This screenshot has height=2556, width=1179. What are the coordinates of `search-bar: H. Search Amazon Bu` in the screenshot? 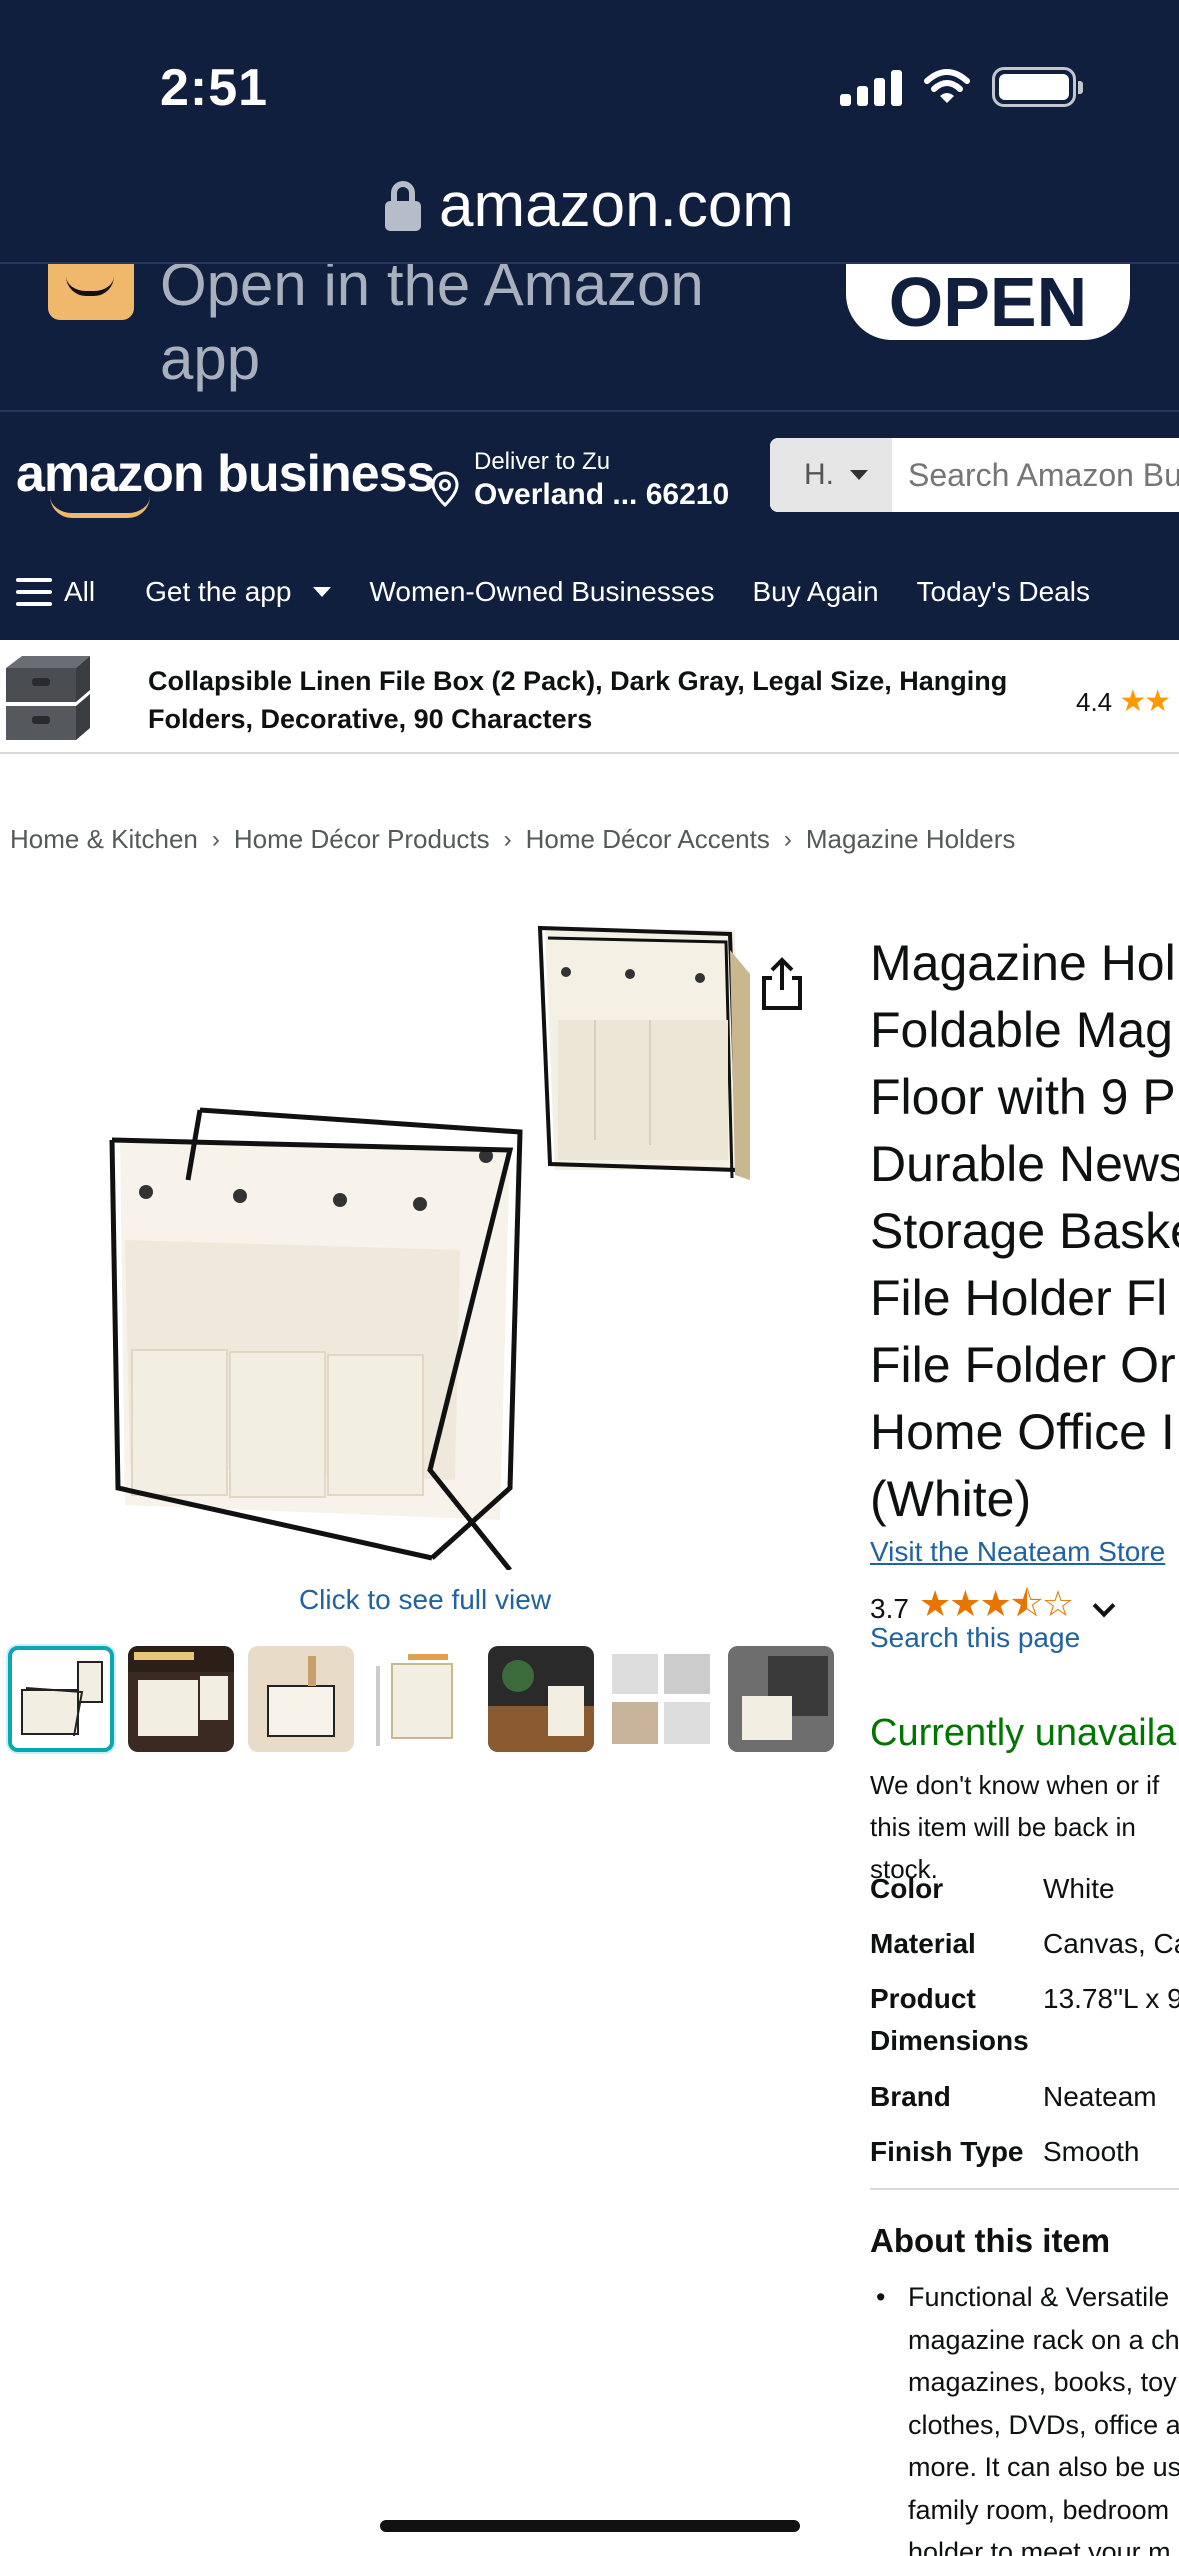 It's located at (974, 475).